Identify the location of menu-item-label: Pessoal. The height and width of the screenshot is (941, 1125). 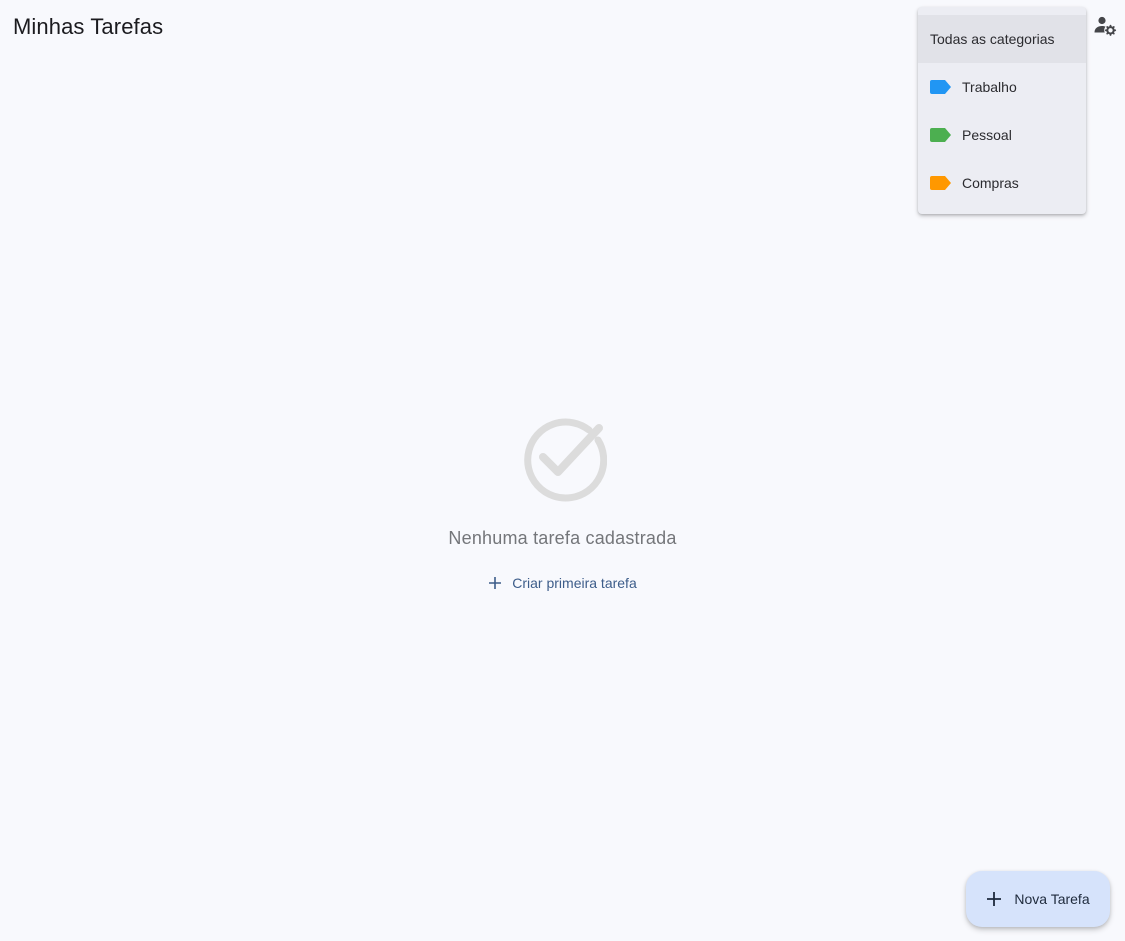
(987, 135).